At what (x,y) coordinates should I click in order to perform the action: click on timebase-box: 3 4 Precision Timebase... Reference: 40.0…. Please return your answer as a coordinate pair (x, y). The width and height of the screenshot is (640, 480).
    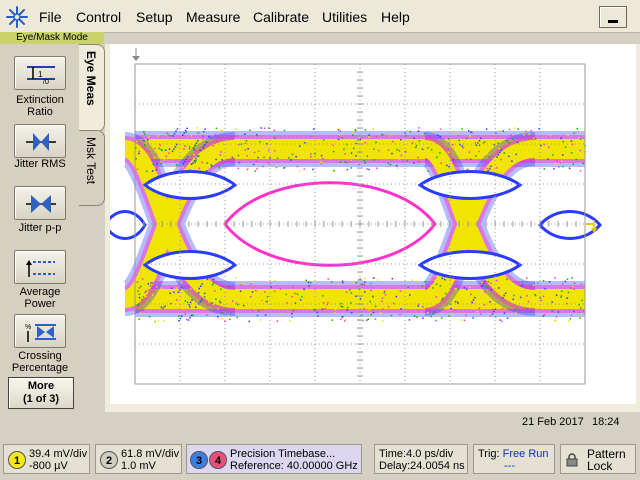
    Looking at the image, I should click on (274, 459).